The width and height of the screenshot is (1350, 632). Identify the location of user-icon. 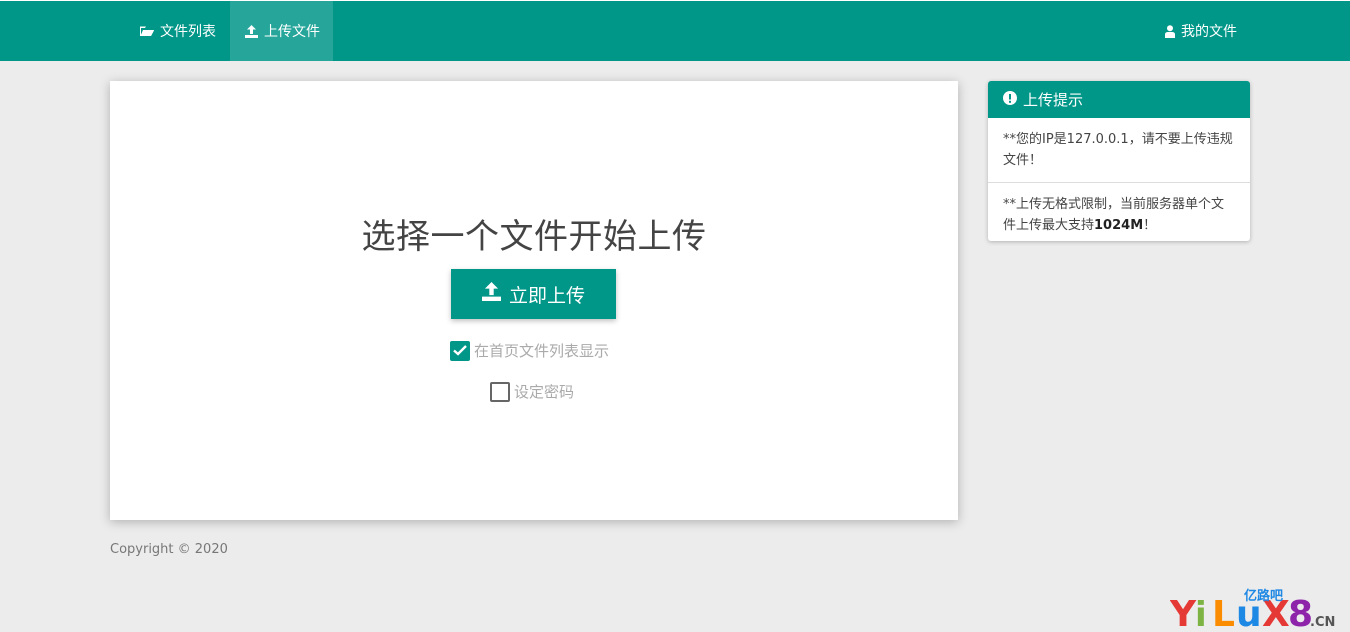
(1170, 31).